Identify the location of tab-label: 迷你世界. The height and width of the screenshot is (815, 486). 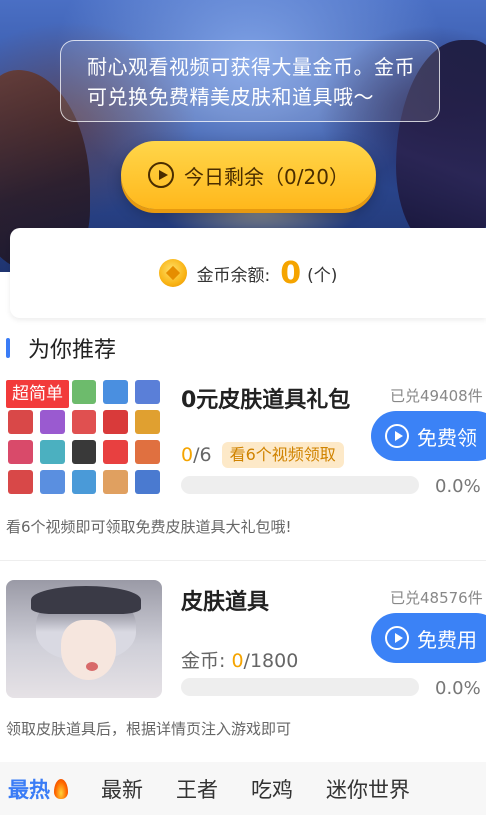
(368, 789).